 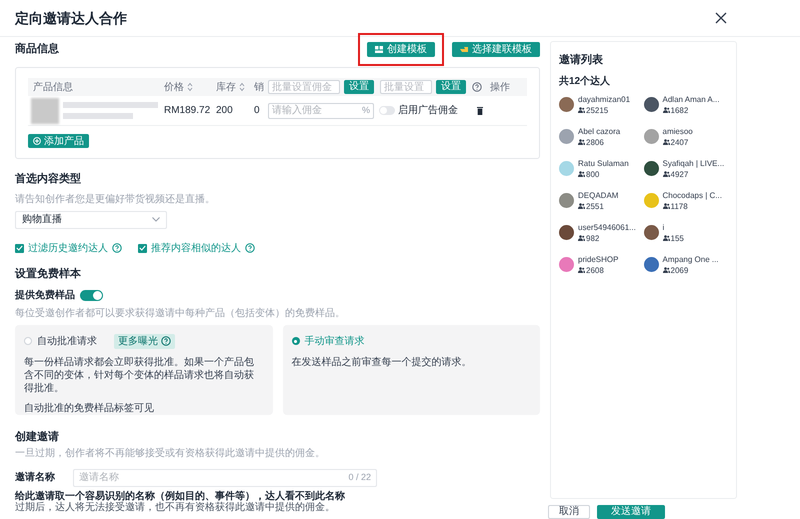 I want to click on table-cell-text: 200, so click(x=225, y=111).